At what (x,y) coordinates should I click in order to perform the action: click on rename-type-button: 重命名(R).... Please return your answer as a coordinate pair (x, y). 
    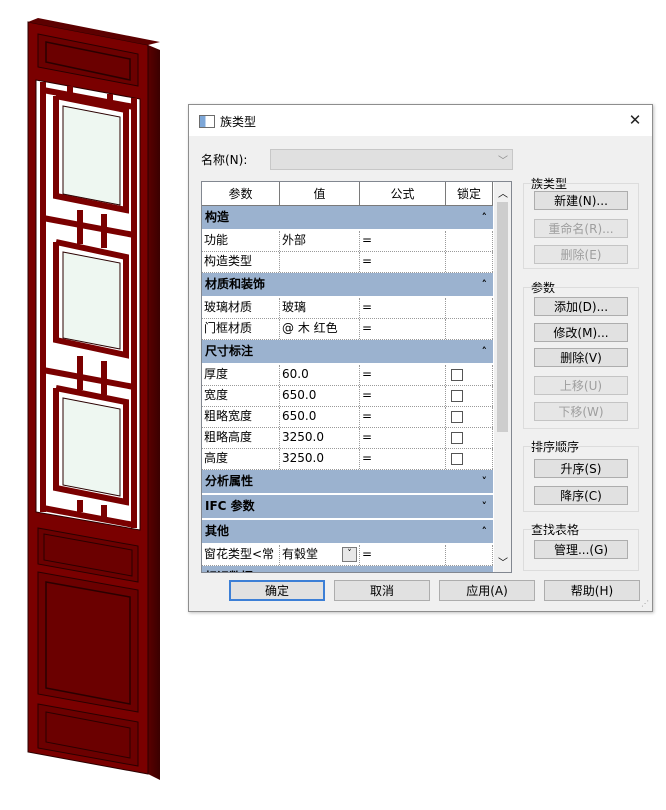
    Looking at the image, I should click on (581, 228).